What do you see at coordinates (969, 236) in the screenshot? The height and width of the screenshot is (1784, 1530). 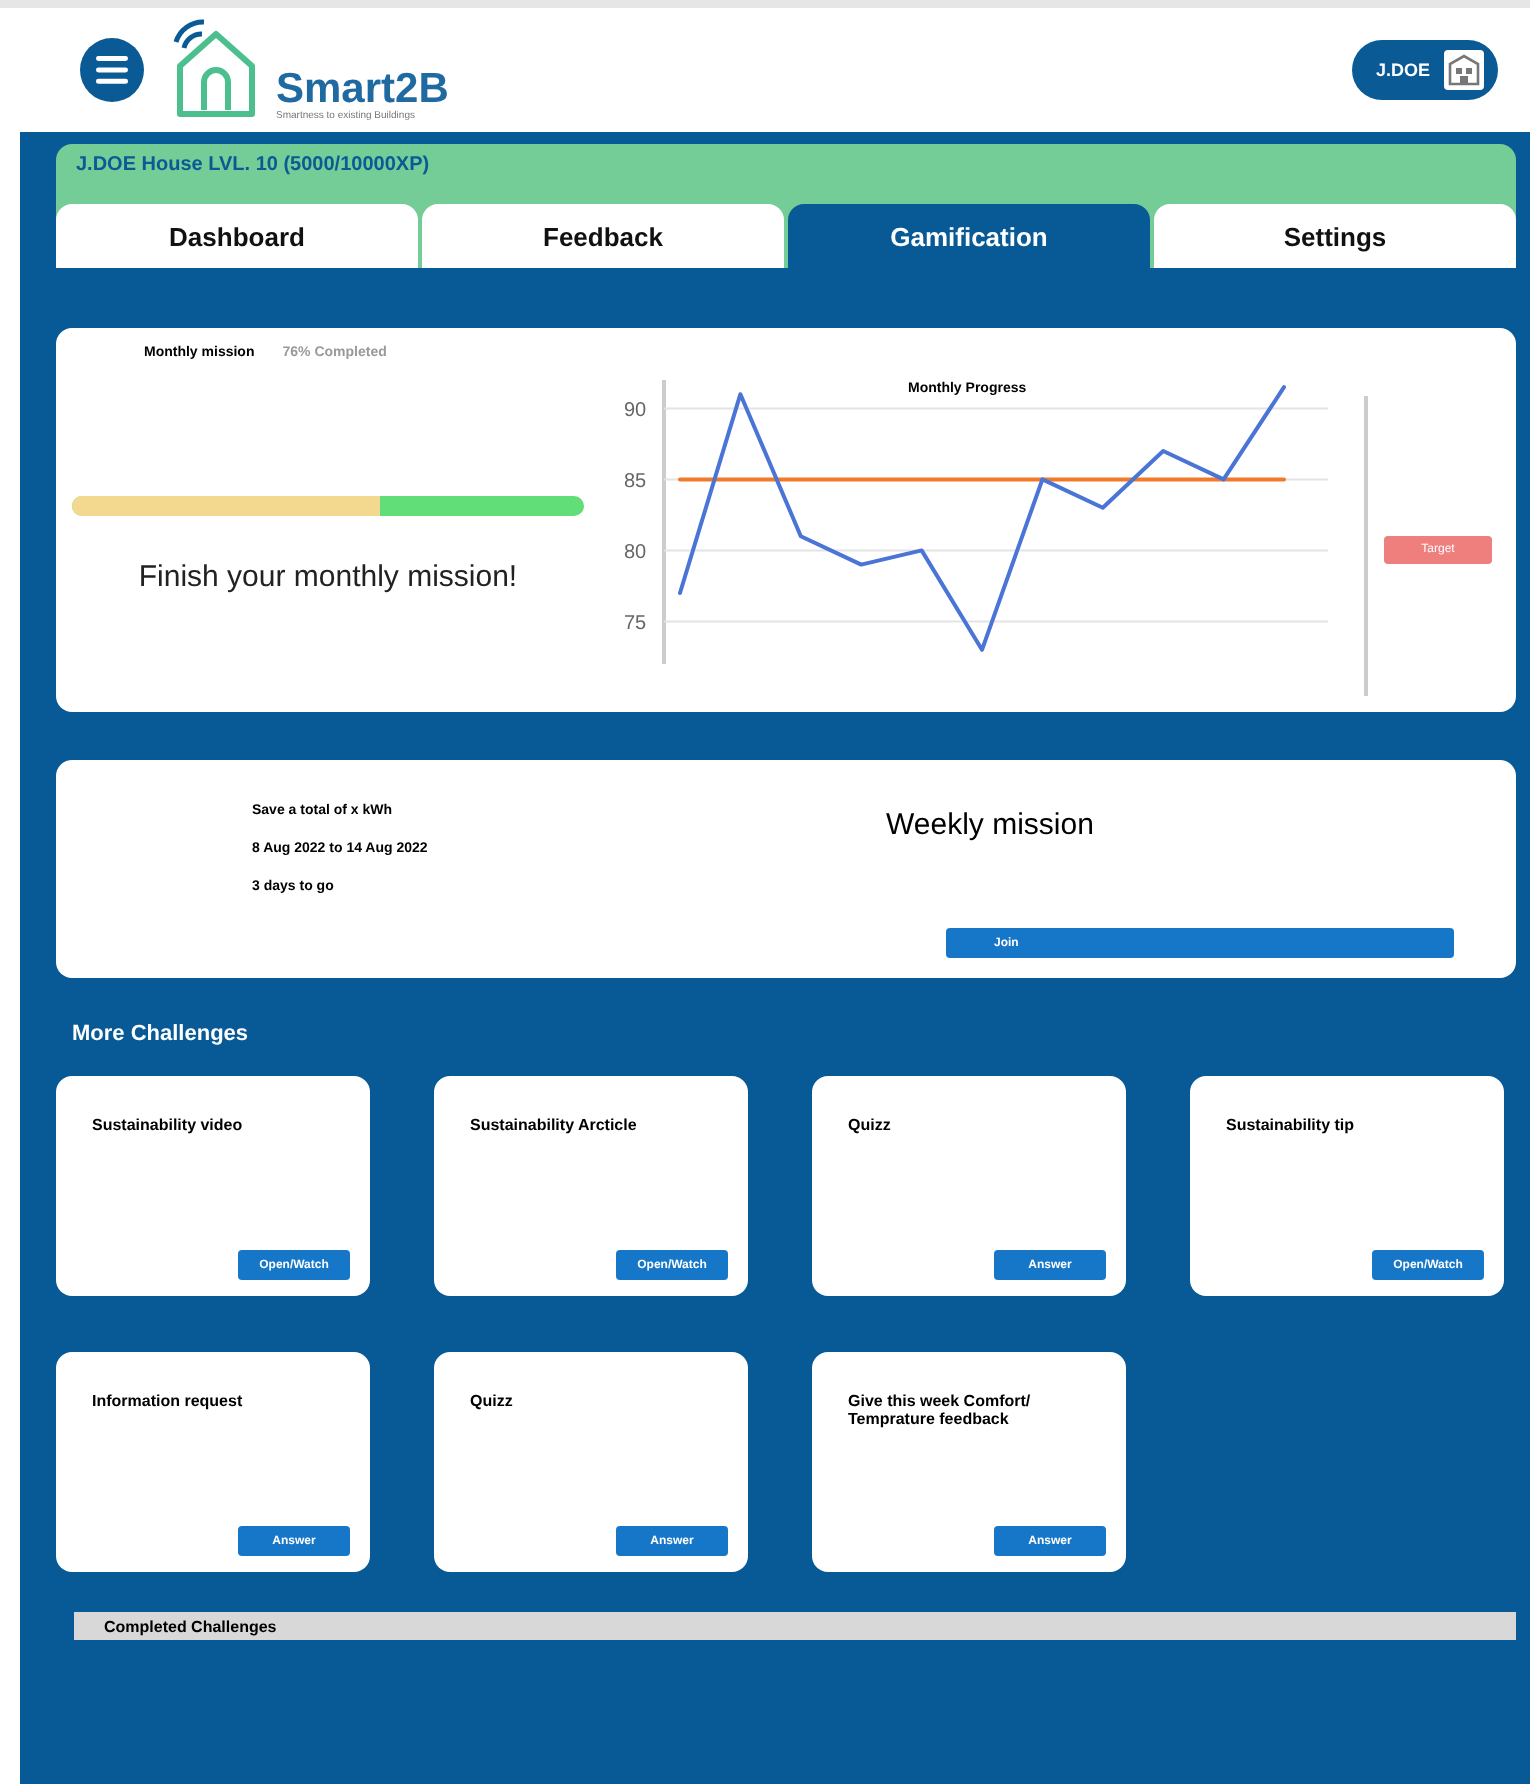 I see `tab: Gamification` at bounding box center [969, 236].